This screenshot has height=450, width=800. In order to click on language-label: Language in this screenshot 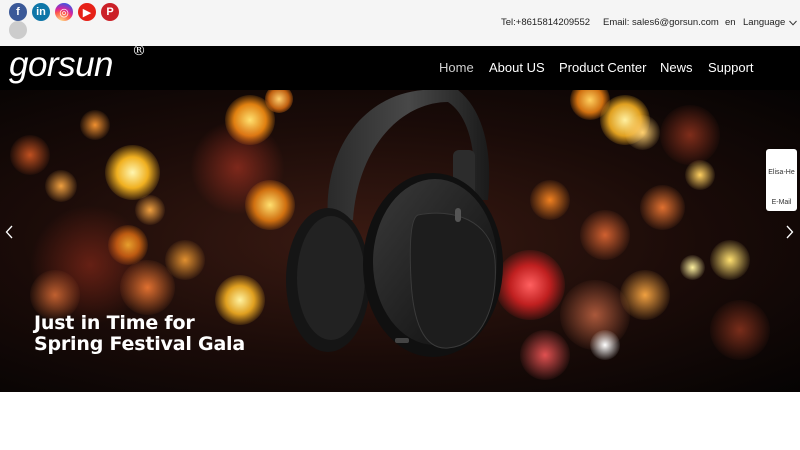, I will do `click(764, 22)`.